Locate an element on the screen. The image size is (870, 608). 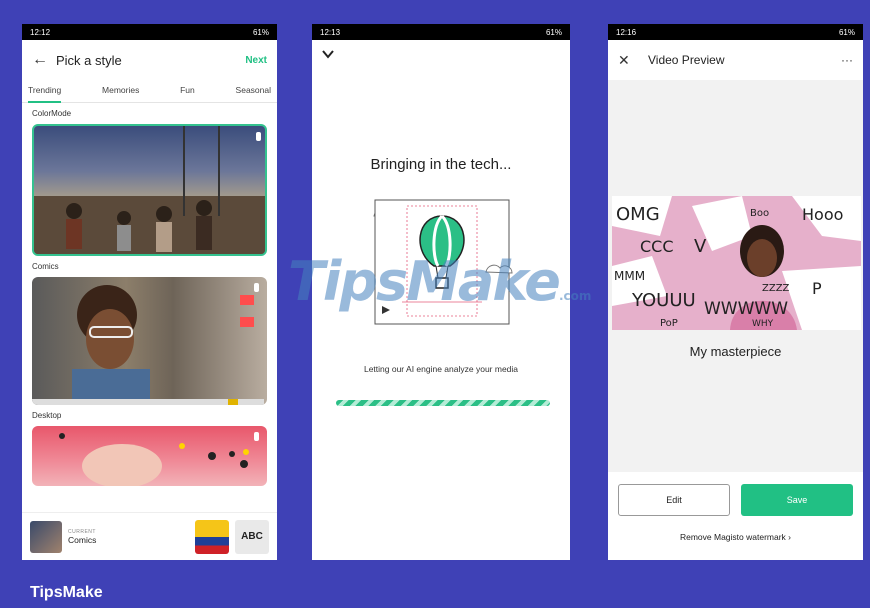
comic-word: MMM is located at coordinates (629, 276).